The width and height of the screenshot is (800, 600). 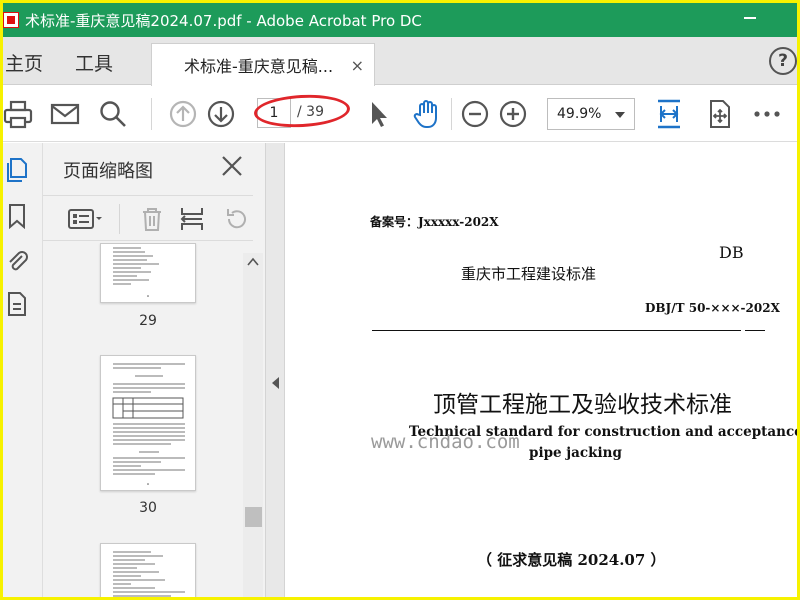 I want to click on tab-document: 术标准-重庆意见稿... ×, so click(x=263, y=64).